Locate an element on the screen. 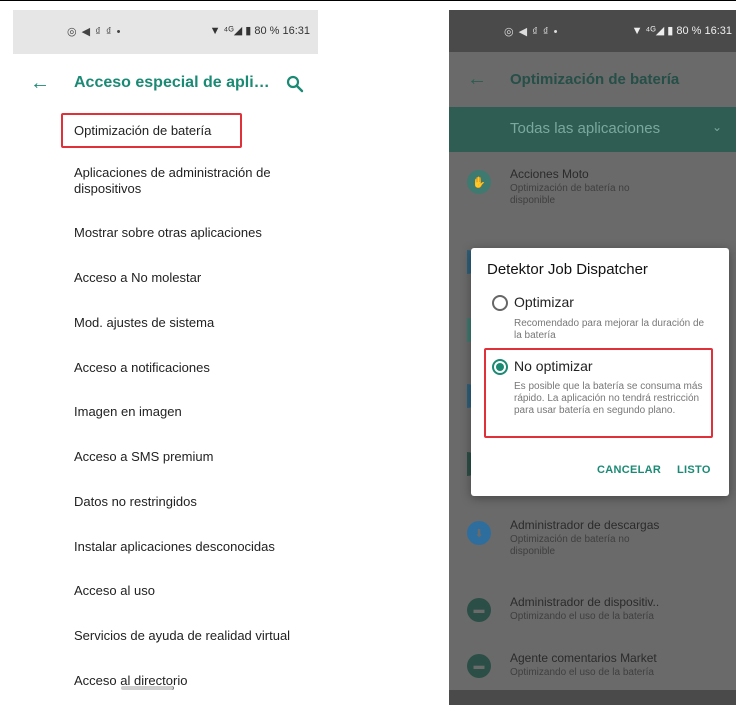 Image resolution: width=736 pixels, height=705 pixels. app-filter-dropdown: Todas las aplicaciones ⌄ is located at coordinates (592, 129).